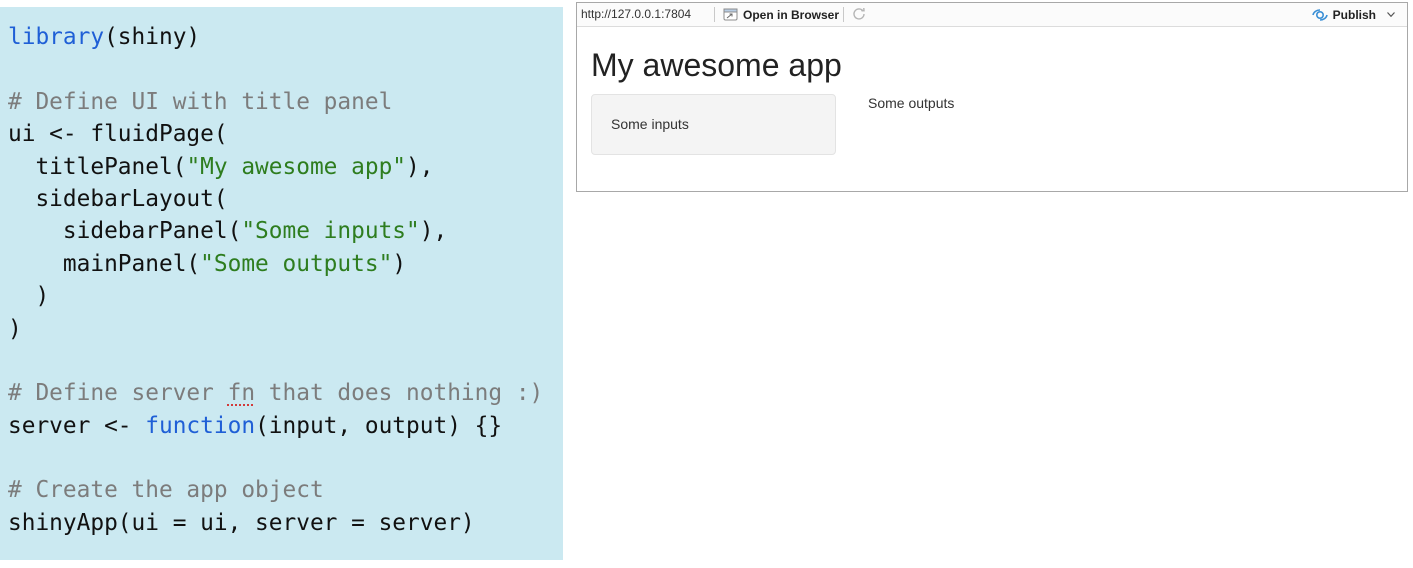 This screenshot has height=568, width=1413. I want to click on code-token-plain: sidebarPanel(, so click(125, 231).